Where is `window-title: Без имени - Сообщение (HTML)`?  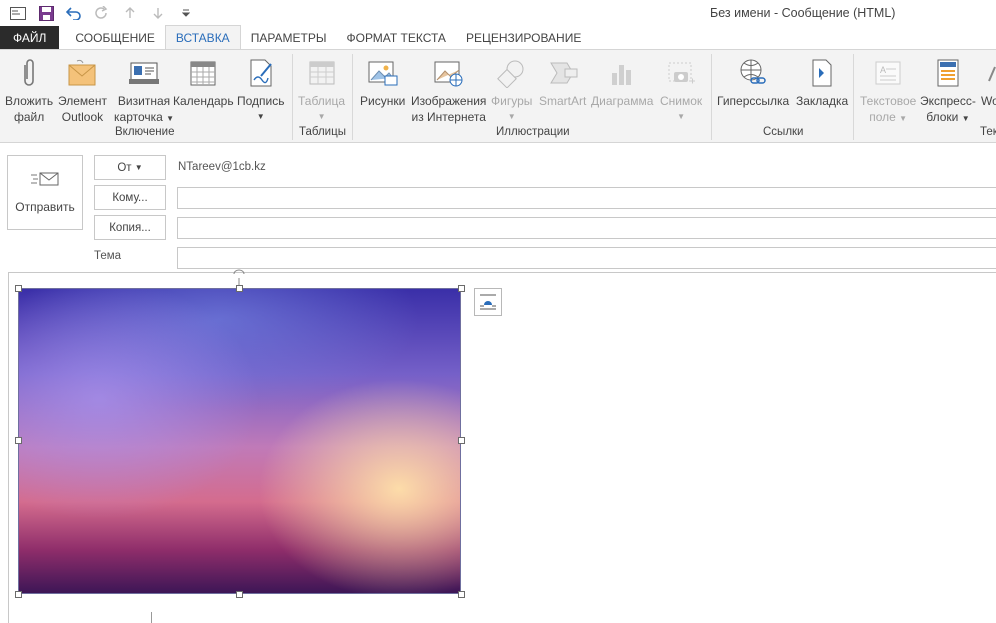 window-title: Без имени - Сообщение (HTML) is located at coordinates (803, 13).